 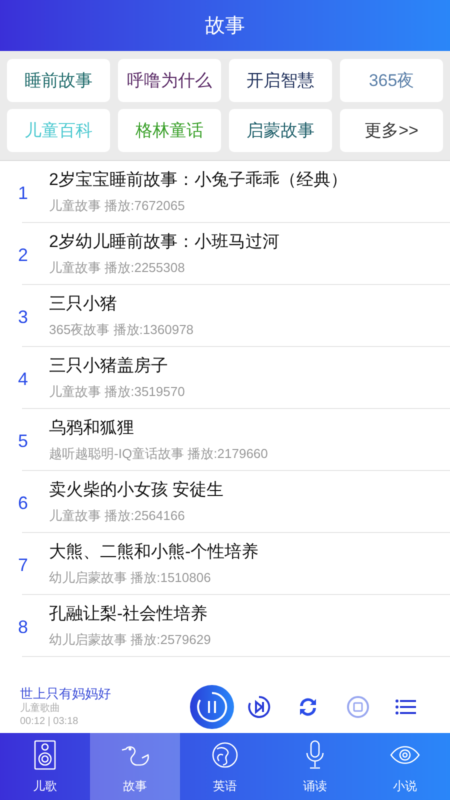 What do you see at coordinates (391, 80) in the screenshot?
I see `category-button: 365夜` at bounding box center [391, 80].